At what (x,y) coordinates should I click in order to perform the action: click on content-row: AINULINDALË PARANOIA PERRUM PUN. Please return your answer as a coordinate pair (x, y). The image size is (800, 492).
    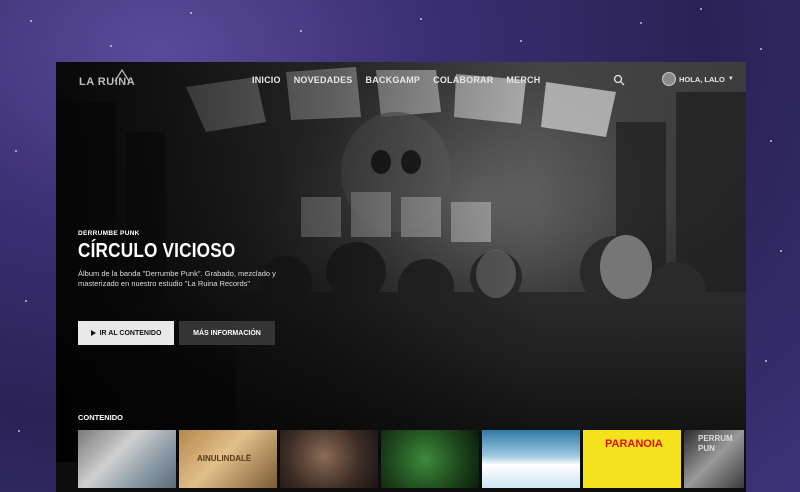
    Looking at the image, I should click on (411, 459).